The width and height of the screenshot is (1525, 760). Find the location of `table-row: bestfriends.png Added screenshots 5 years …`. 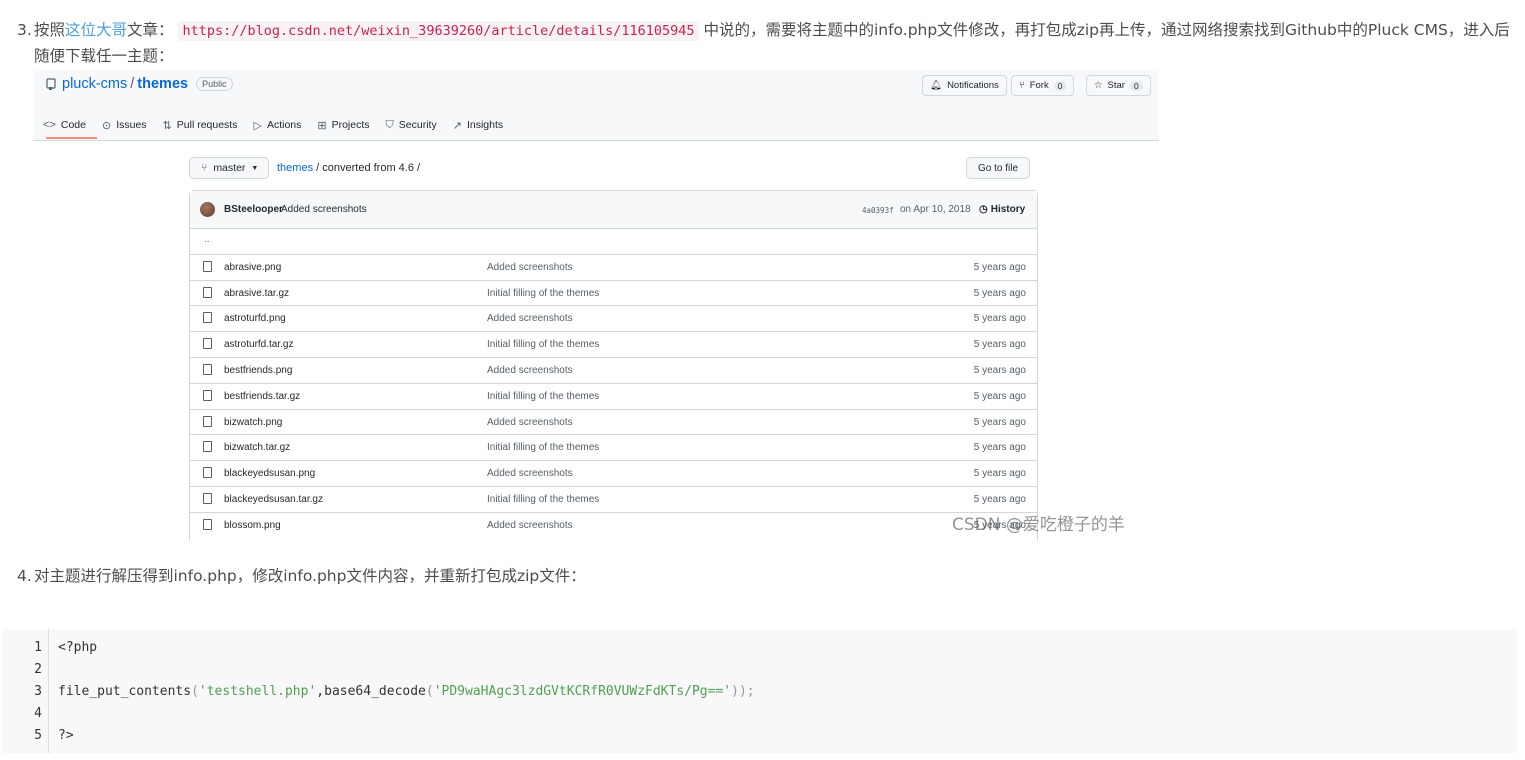

table-row: bestfriends.png Added screenshots 5 years … is located at coordinates (613, 371).